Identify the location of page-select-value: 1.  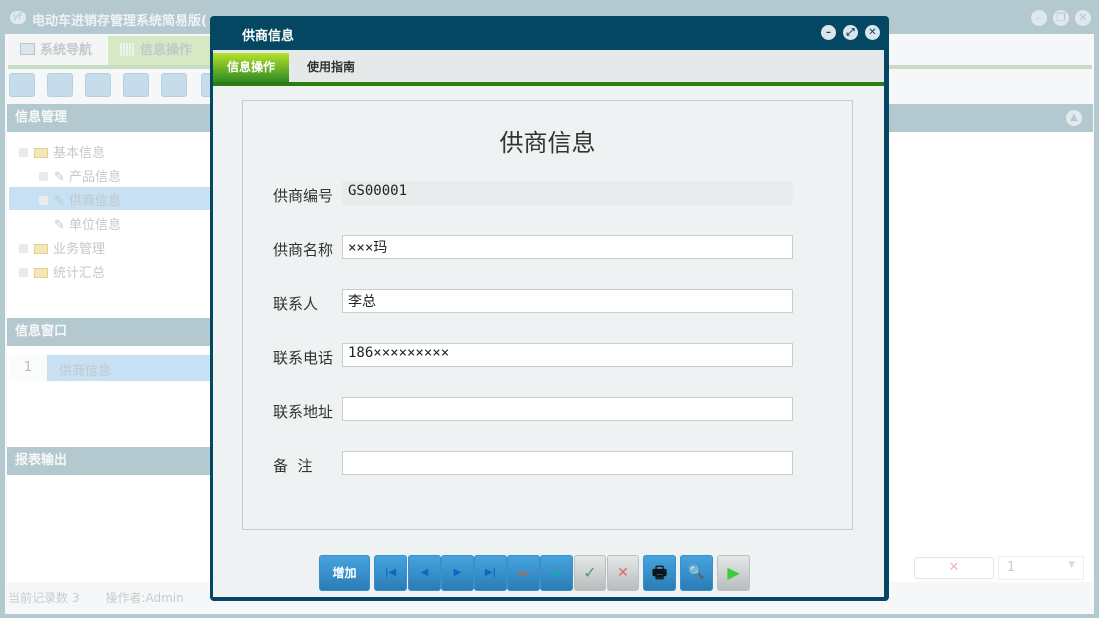
(1011, 567).